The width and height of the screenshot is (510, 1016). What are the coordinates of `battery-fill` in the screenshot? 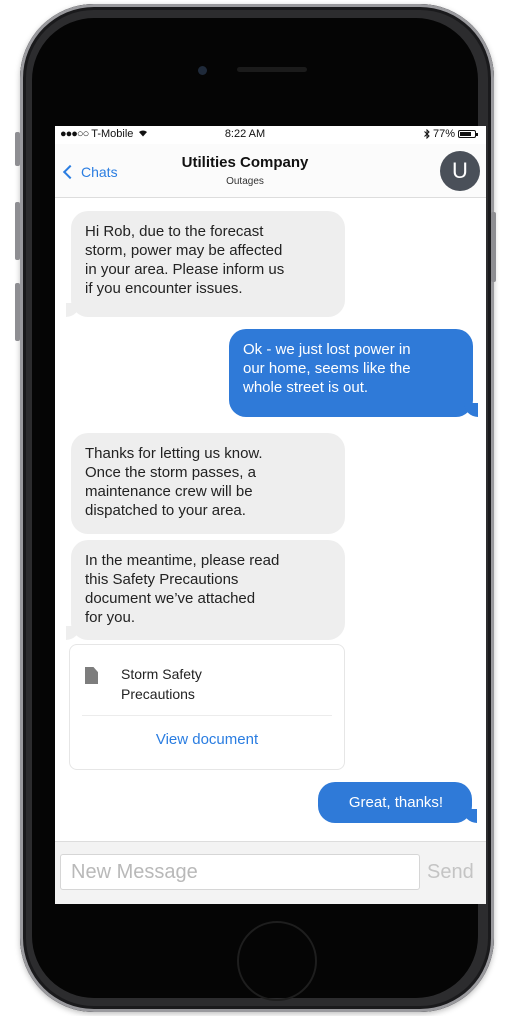 It's located at (465, 134).